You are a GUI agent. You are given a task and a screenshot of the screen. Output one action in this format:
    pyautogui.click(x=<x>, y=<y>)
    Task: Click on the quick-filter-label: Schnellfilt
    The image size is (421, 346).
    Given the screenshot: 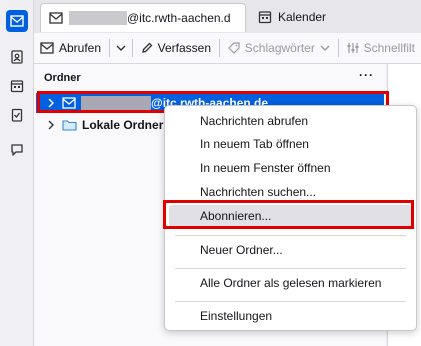 What is the action you would take?
    pyautogui.click(x=389, y=48)
    